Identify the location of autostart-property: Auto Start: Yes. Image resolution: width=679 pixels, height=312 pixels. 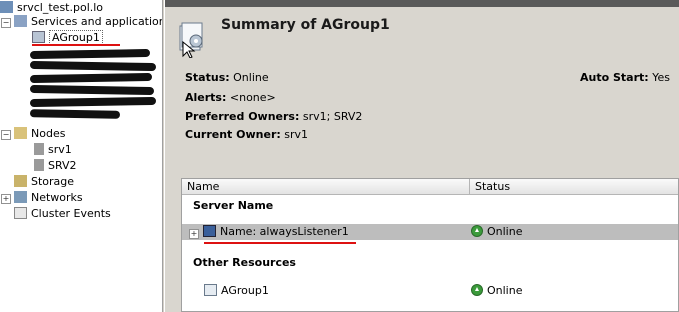
(625, 77).